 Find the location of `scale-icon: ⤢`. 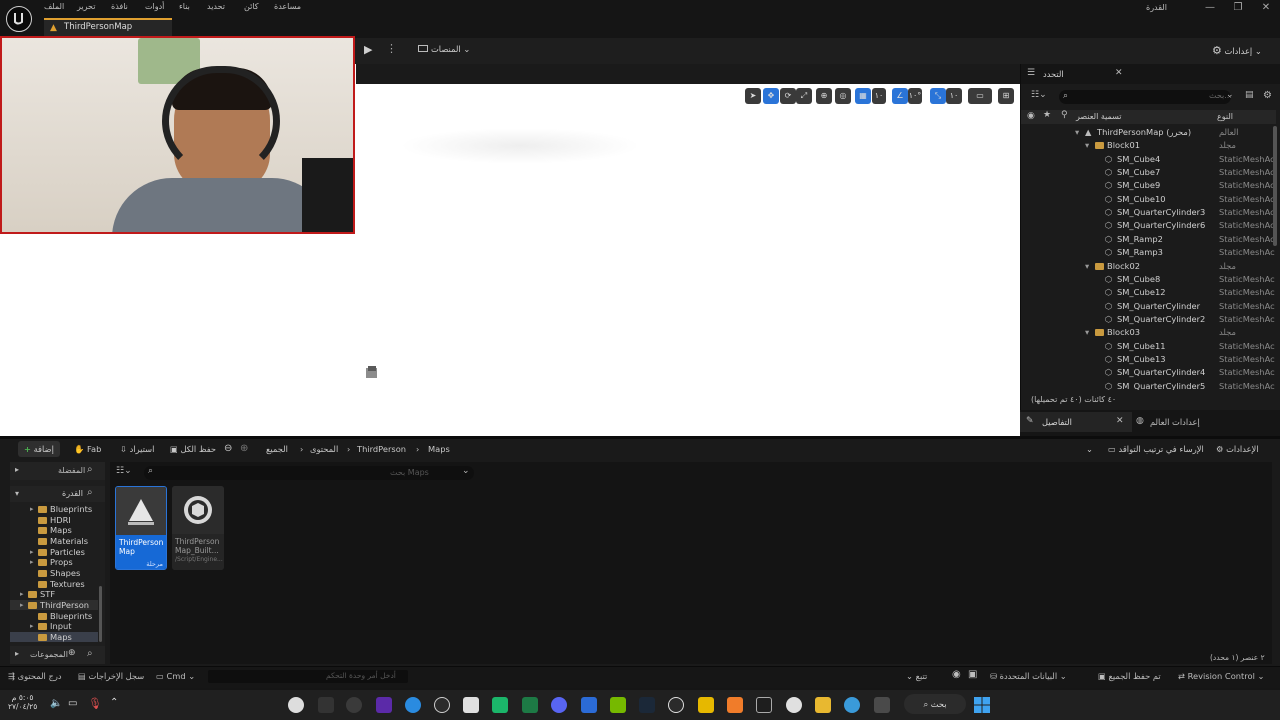

scale-icon: ⤢ is located at coordinates (804, 96).